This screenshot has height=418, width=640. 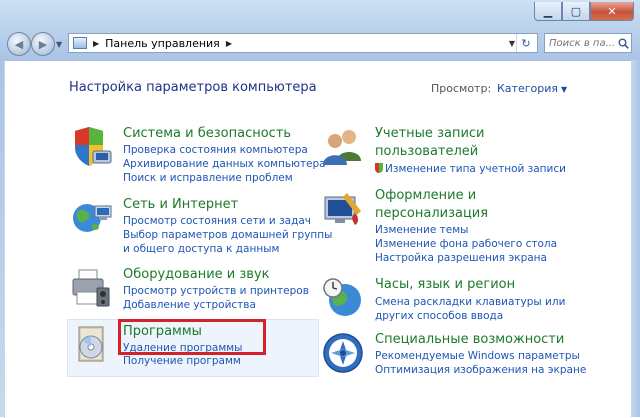 What do you see at coordinates (303, 43) in the screenshot?
I see `address-bar: ▶ Панель управления ▶ ▼ ↻` at bounding box center [303, 43].